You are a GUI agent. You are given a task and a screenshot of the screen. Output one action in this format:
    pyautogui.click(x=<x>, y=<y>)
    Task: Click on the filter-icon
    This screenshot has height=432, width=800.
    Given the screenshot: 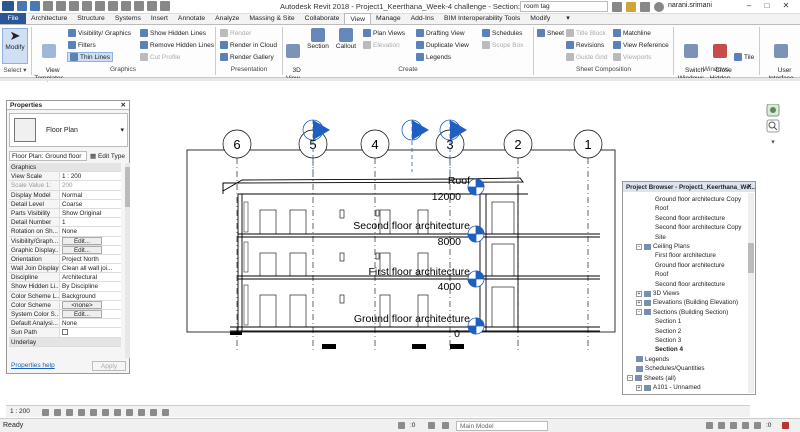 What is the action you would take?
    pyautogui.click(x=785, y=425)
    